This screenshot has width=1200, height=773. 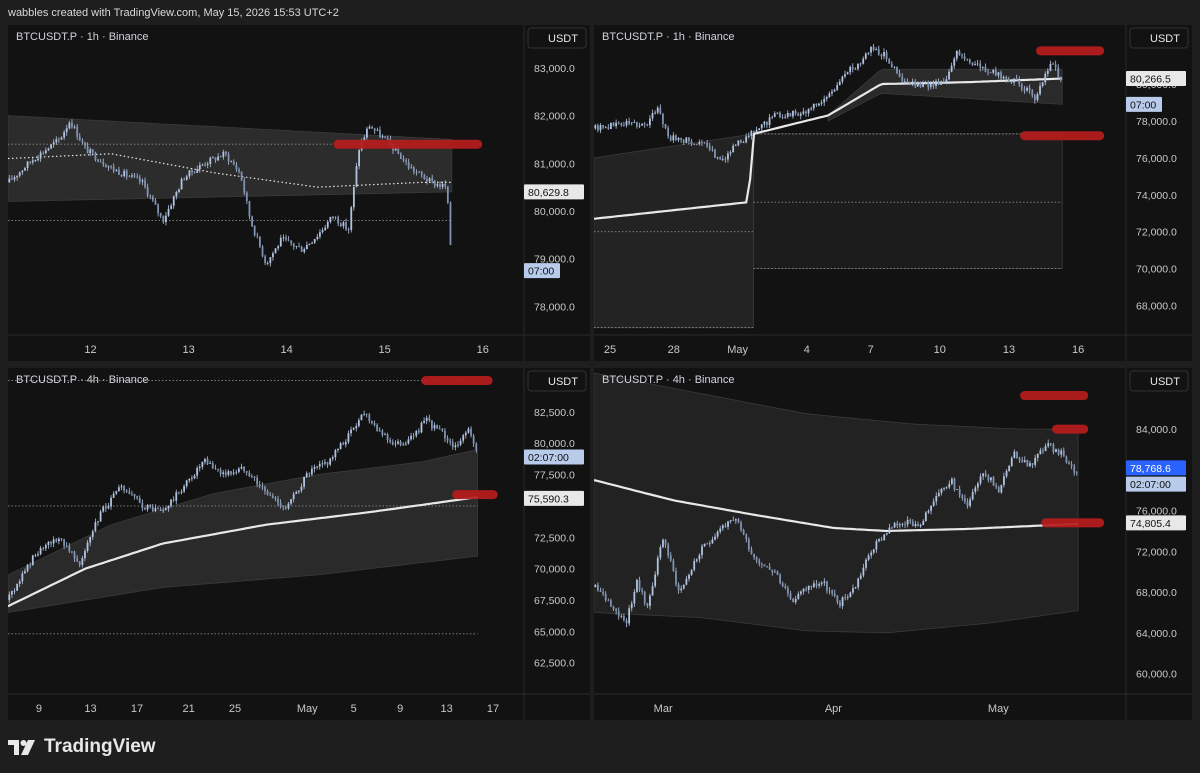 I want to click on x-tick-label: 25, so click(x=610, y=350).